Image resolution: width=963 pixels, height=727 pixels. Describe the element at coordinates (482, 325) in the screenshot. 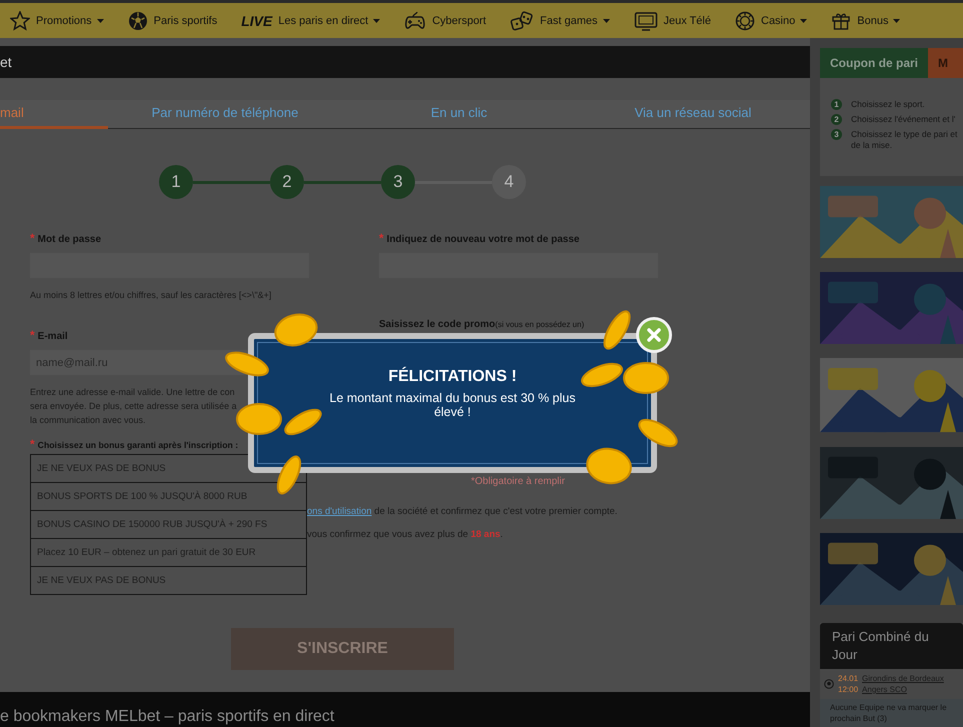

I see `field-label: Saisissez le code promo(si vous en possédez un)` at that location.